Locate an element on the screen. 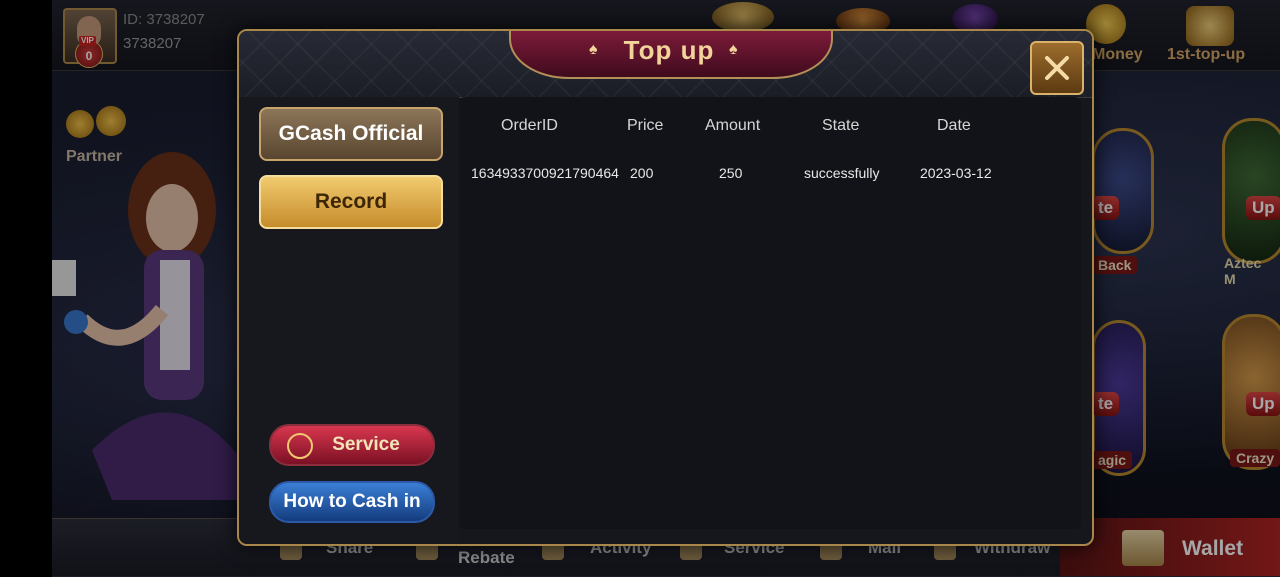  headset-icon is located at coordinates (300, 446).